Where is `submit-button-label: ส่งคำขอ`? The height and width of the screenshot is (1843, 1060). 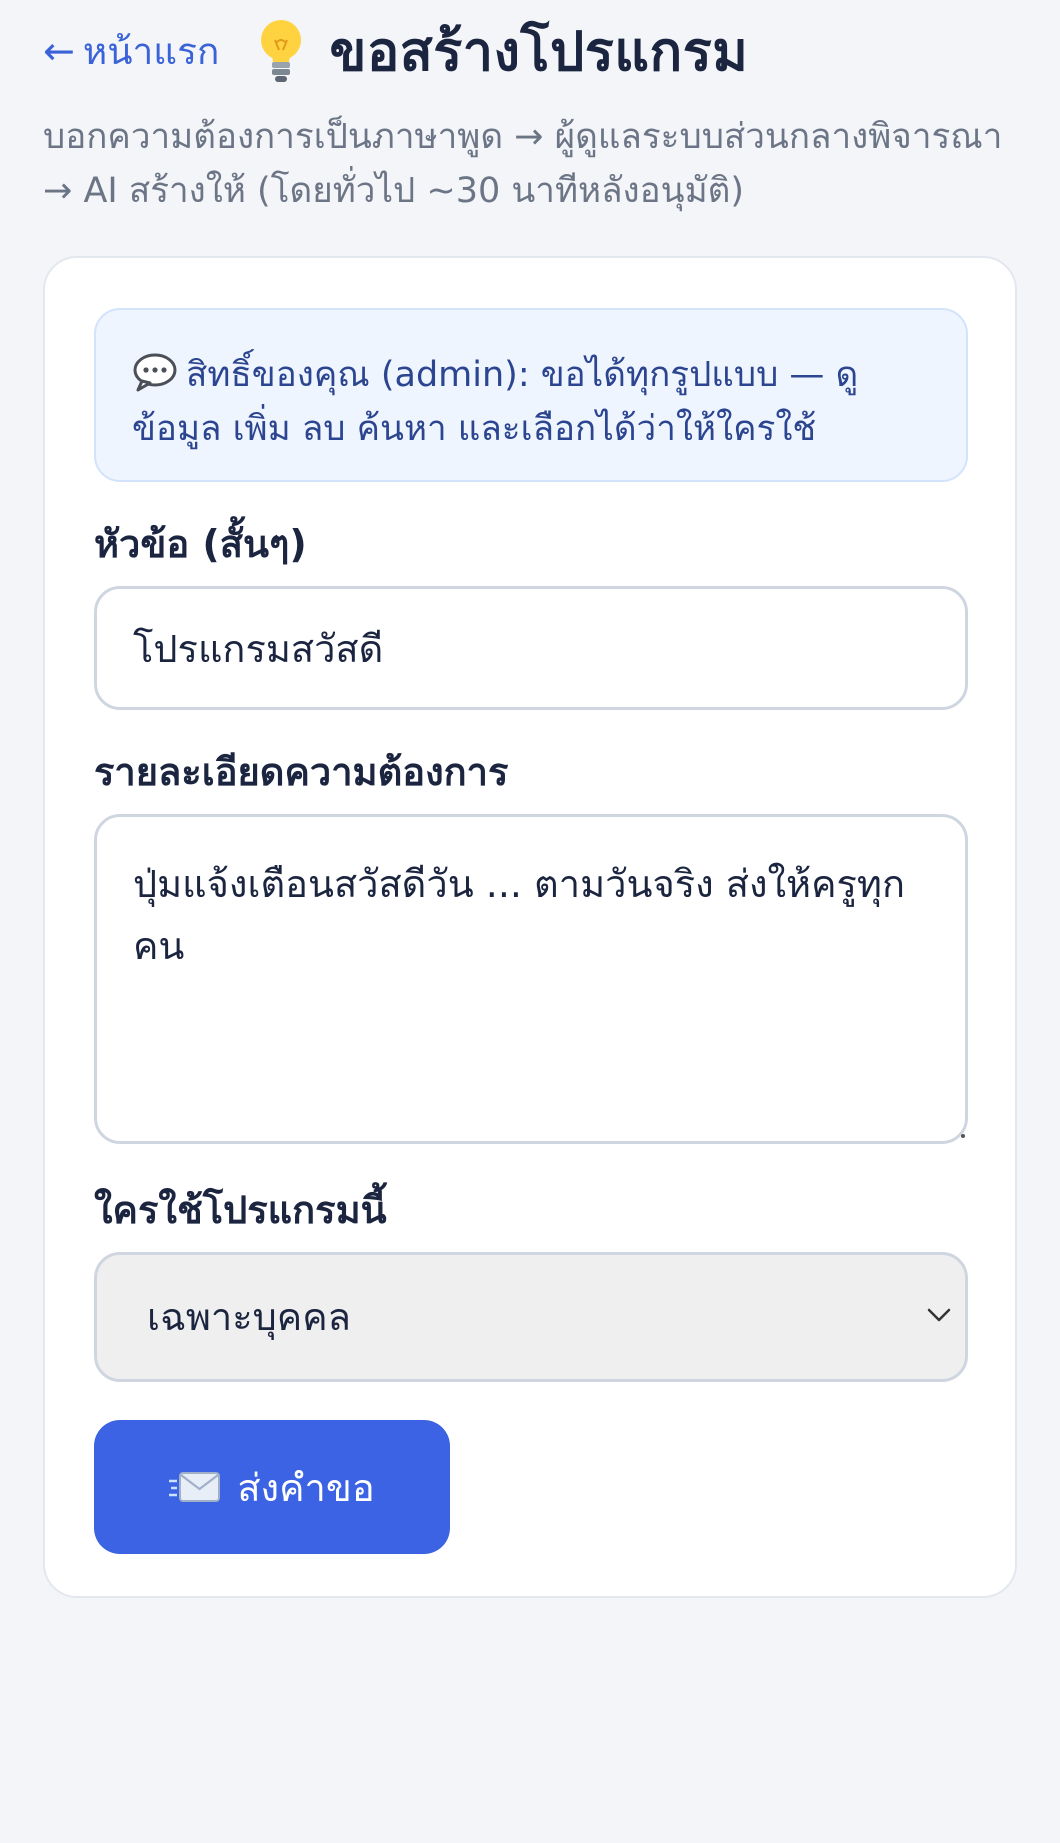
submit-button-label: ส่งคำขอ is located at coordinates (306, 1487).